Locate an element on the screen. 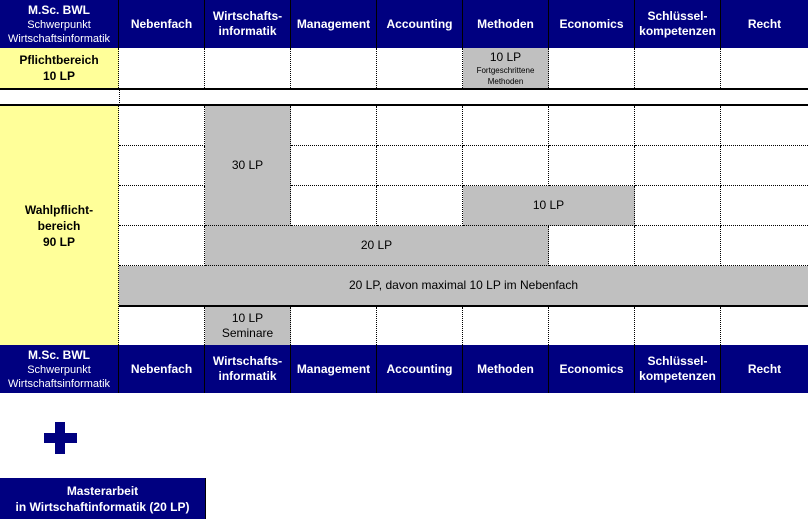  header-col-wirtschaftsinformatik: Wirtschafts- informatik is located at coordinates (248, 24).